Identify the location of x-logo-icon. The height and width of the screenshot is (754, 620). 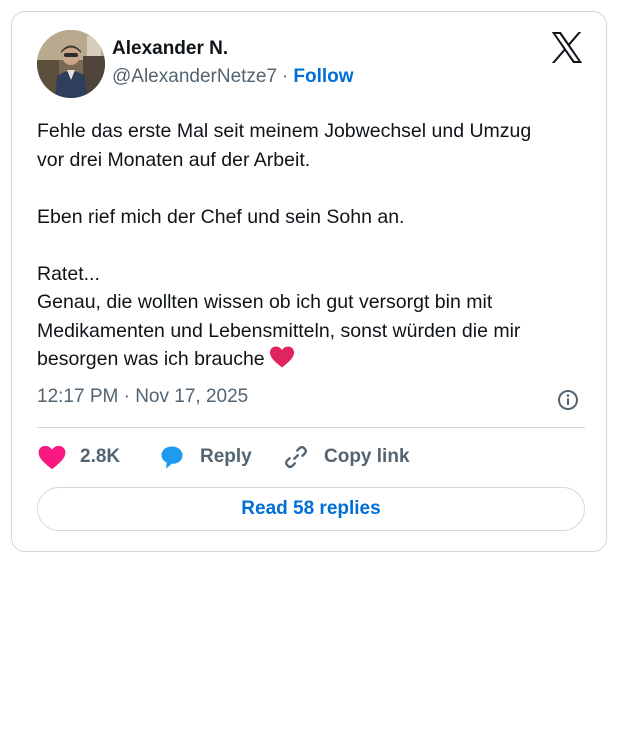
(567, 47).